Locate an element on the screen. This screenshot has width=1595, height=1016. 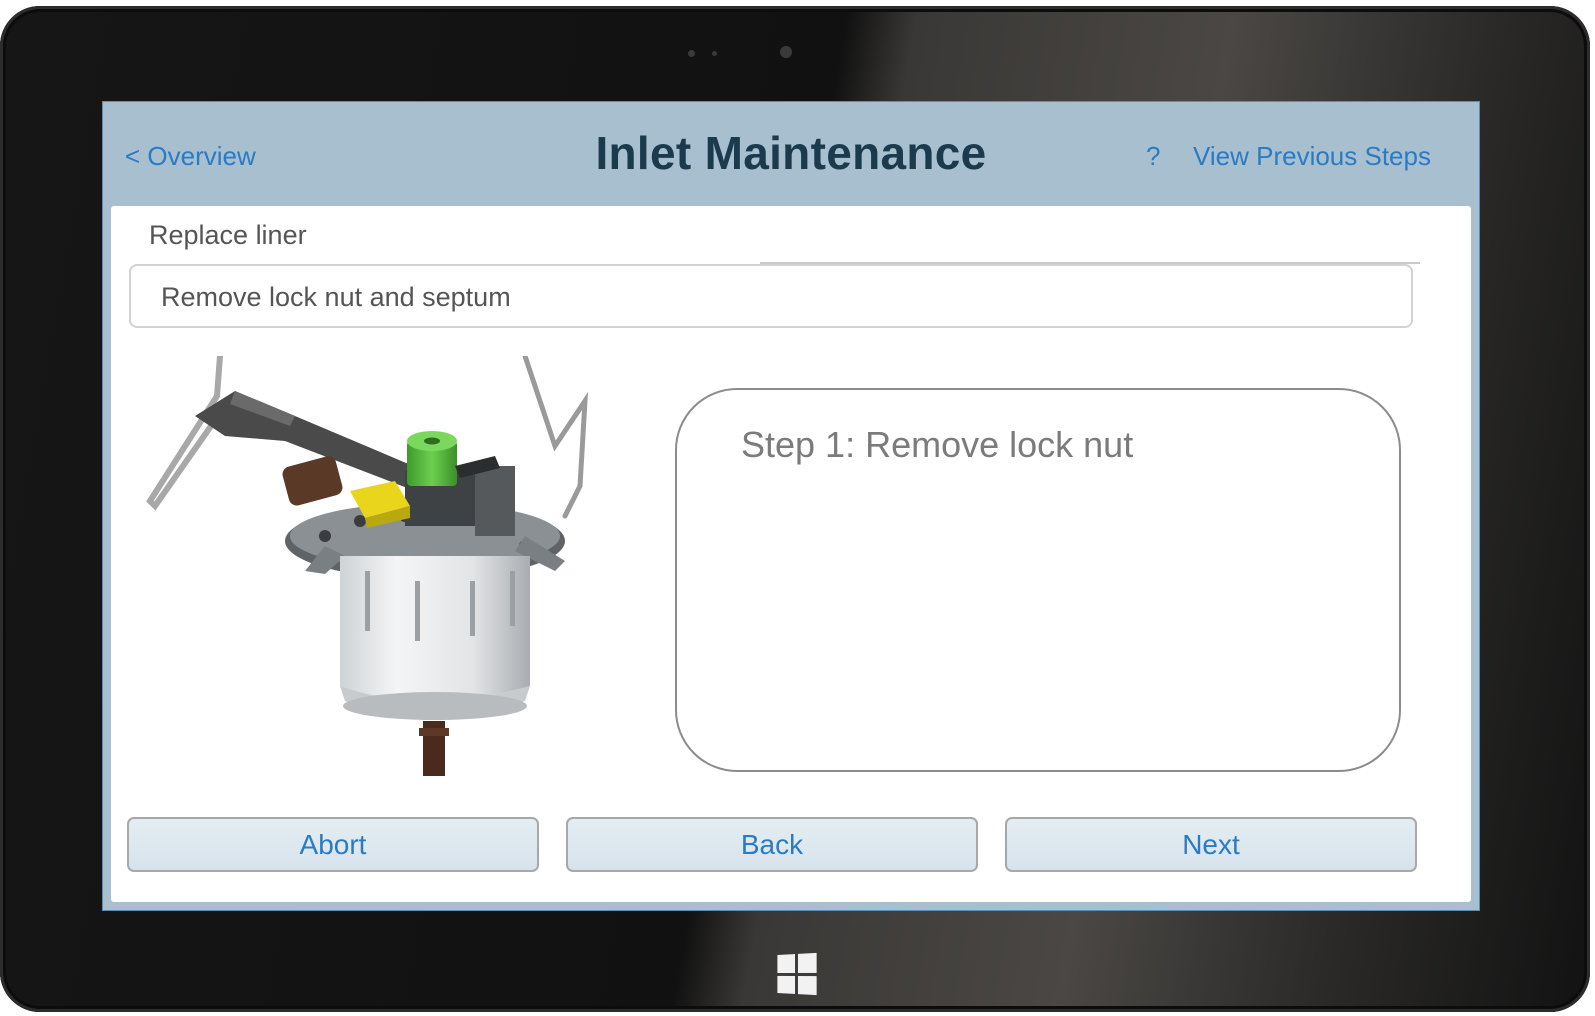
next-button: Next is located at coordinates (1211, 844).